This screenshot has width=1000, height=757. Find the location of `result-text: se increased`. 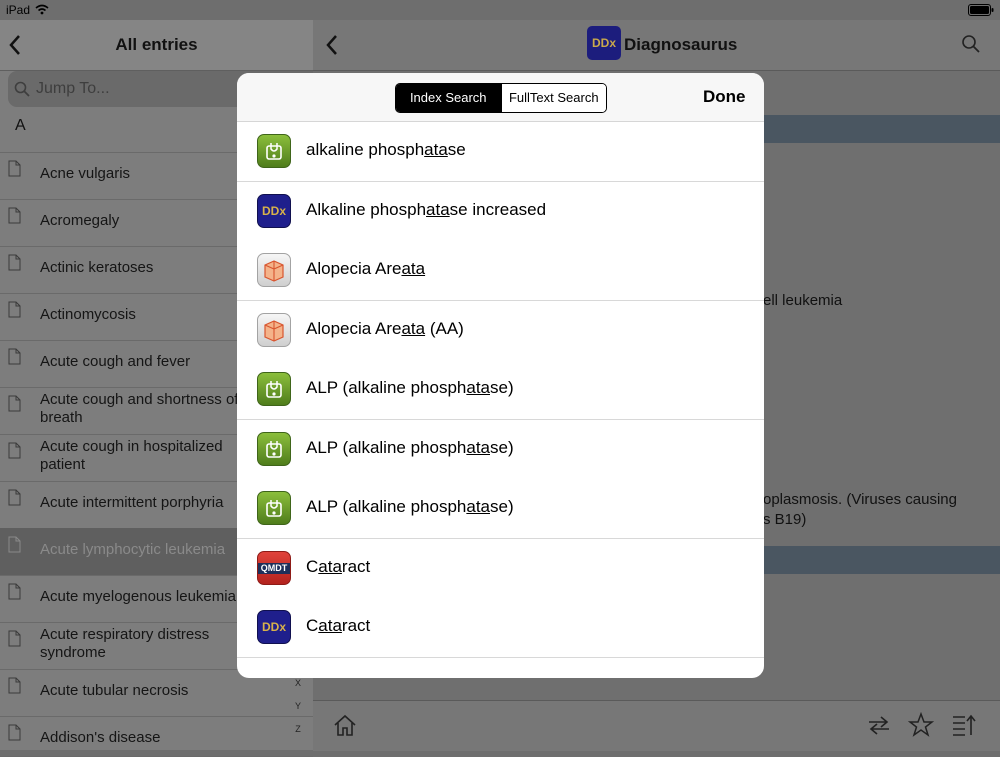

result-text: se increased is located at coordinates (498, 209).